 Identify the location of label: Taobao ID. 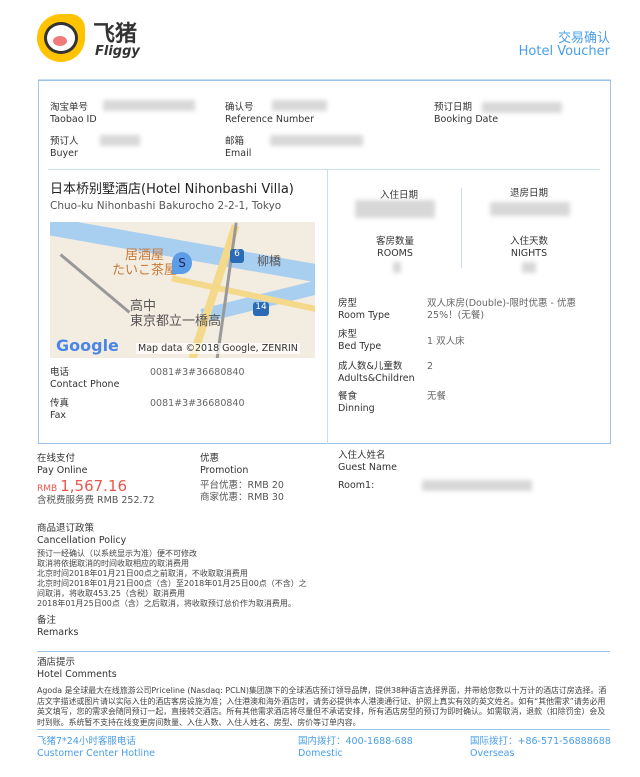
(73, 119).